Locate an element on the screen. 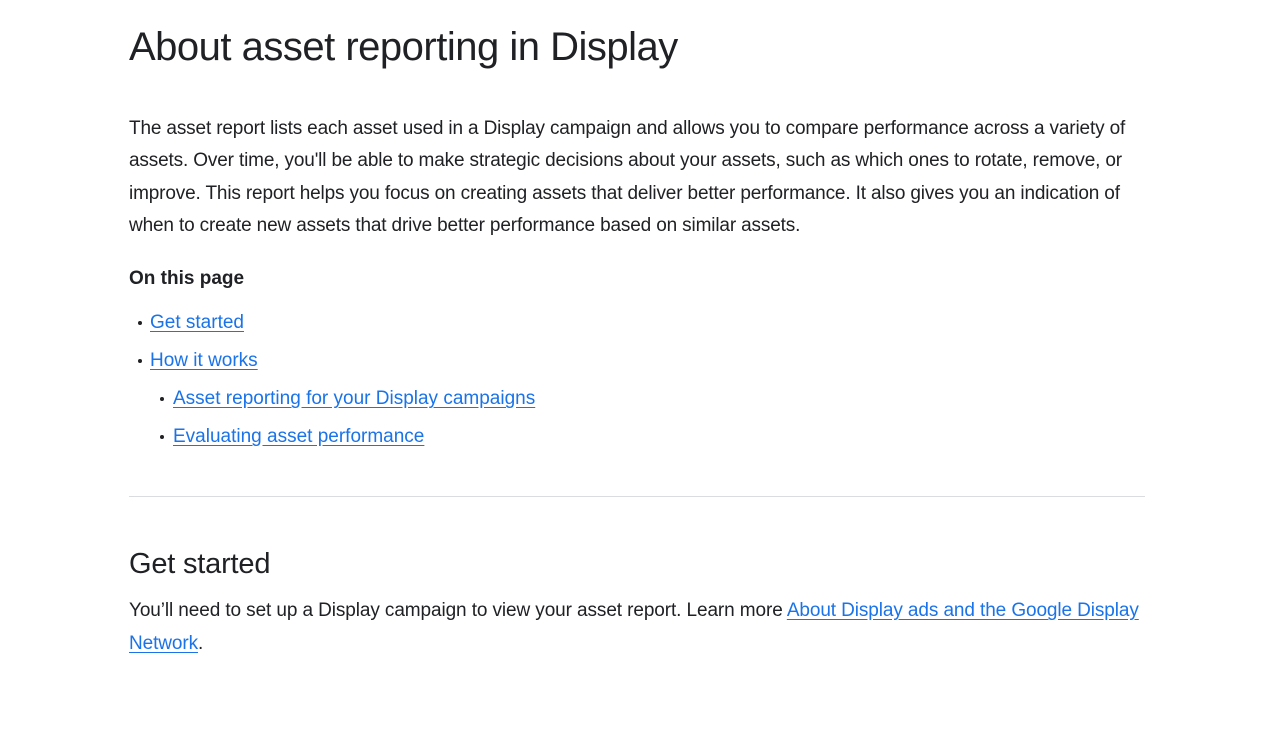 The image size is (1280, 742). toc-link-get-started: Get started is located at coordinates (197, 322).